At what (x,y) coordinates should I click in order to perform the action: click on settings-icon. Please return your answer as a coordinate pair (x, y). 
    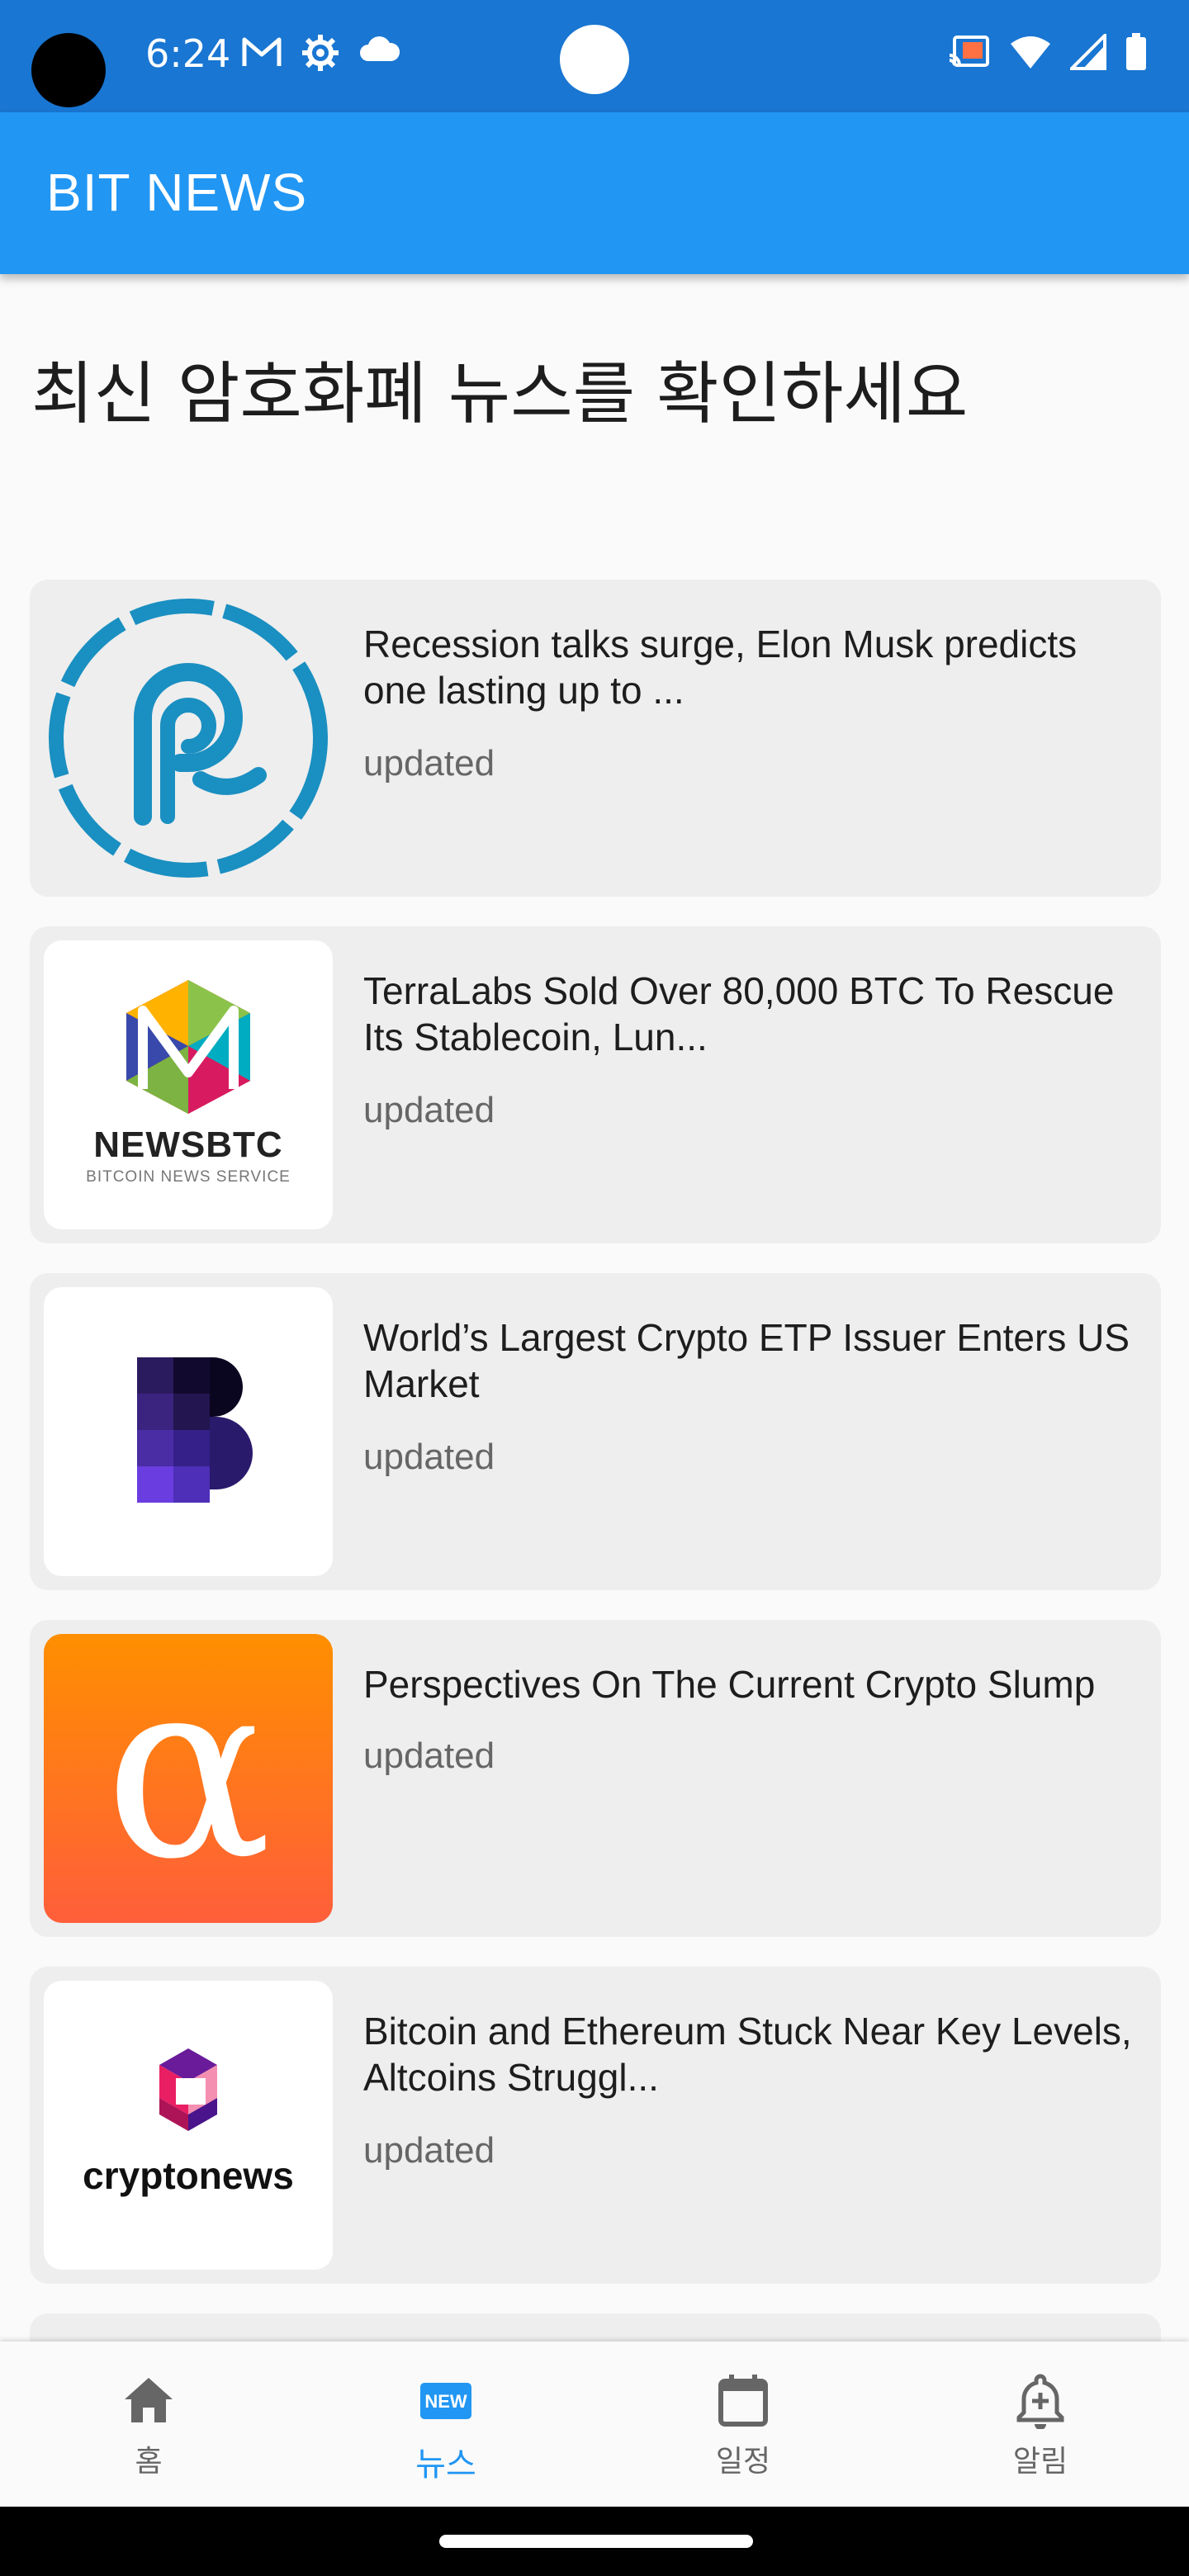
    Looking at the image, I should click on (320, 53).